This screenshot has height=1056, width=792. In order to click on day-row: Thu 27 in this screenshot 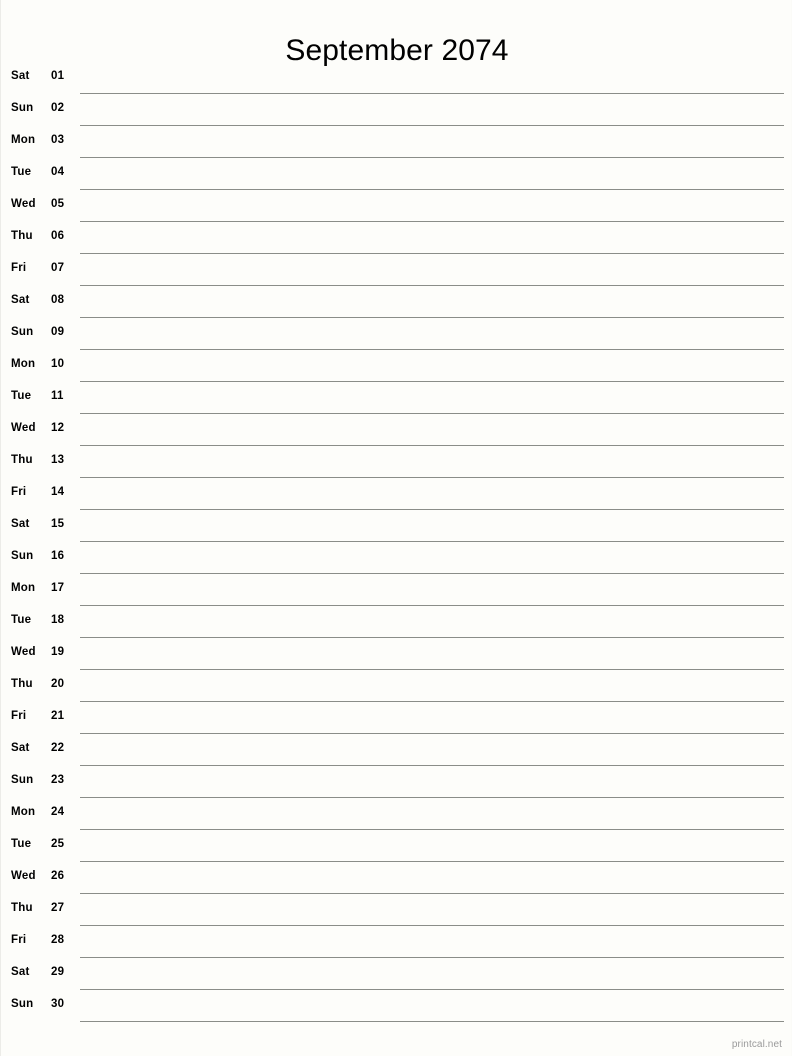, I will do `click(396, 910)`.